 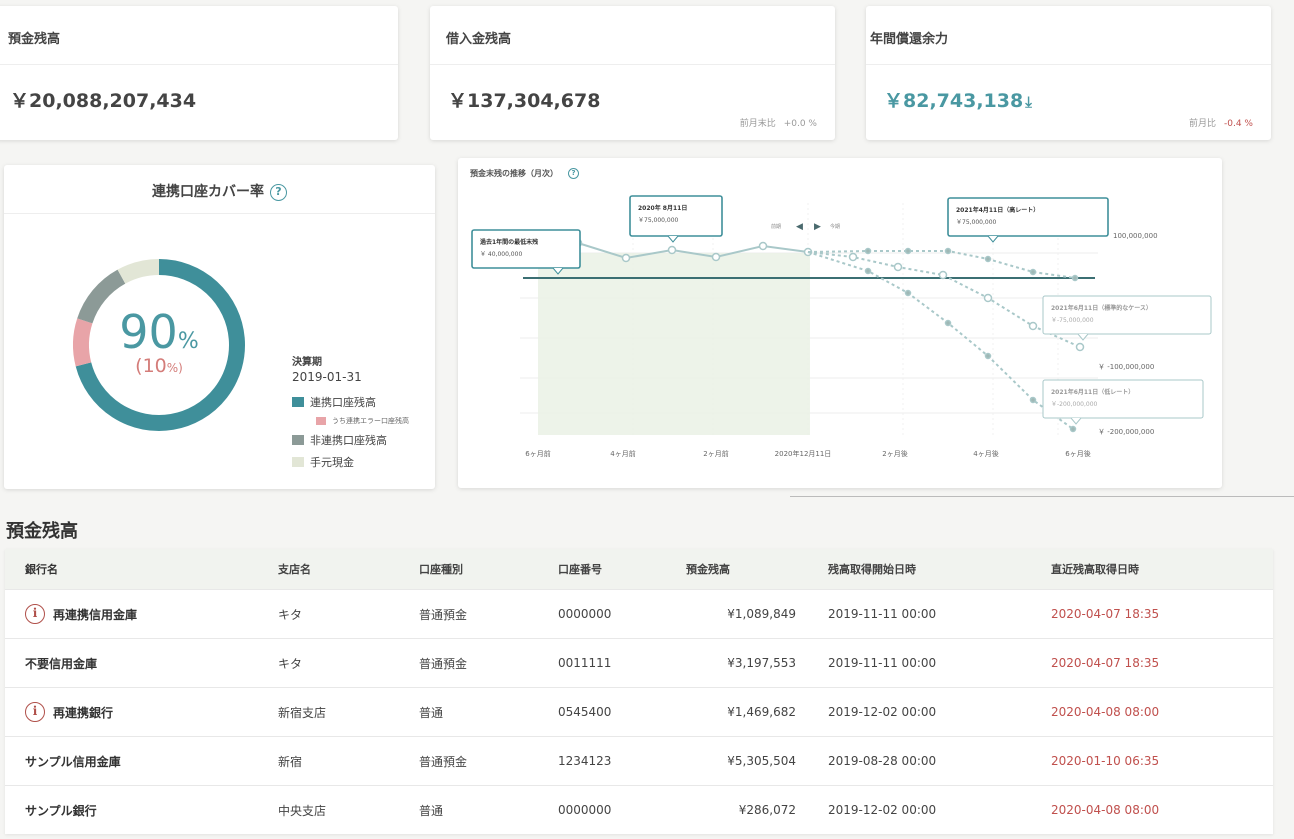 I want to click on help-icon: ?, so click(x=573, y=173).